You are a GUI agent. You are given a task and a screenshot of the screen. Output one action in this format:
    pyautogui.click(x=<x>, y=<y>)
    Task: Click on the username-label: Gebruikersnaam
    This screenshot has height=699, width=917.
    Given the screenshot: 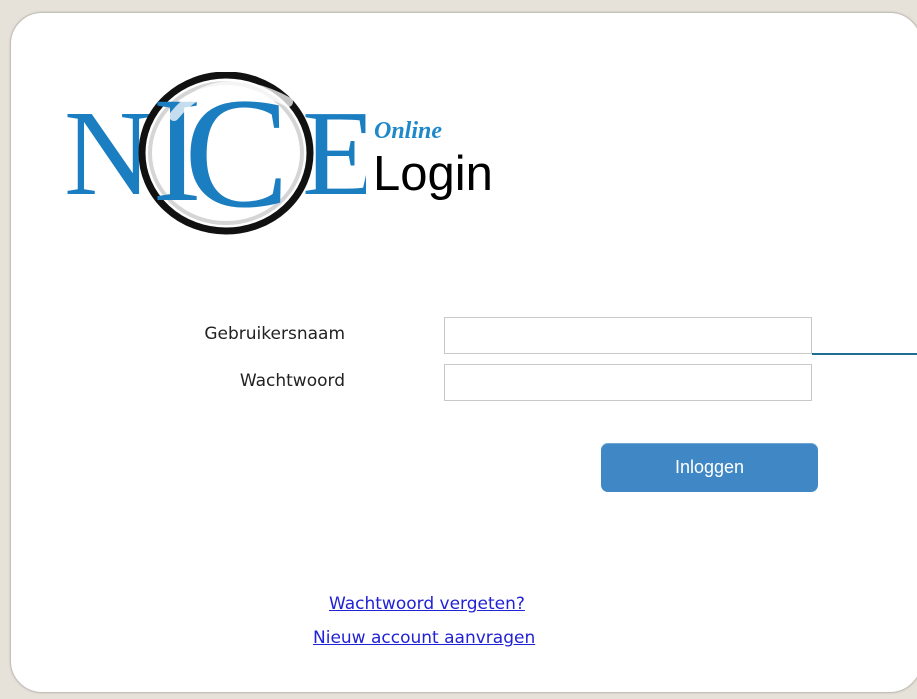 What is the action you would take?
    pyautogui.click(x=274, y=334)
    